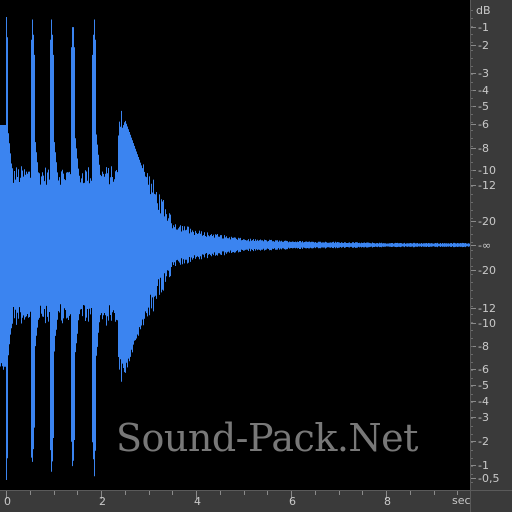  What do you see at coordinates (197, 501) in the screenshot?
I see `time-tick-label: 4` at bounding box center [197, 501].